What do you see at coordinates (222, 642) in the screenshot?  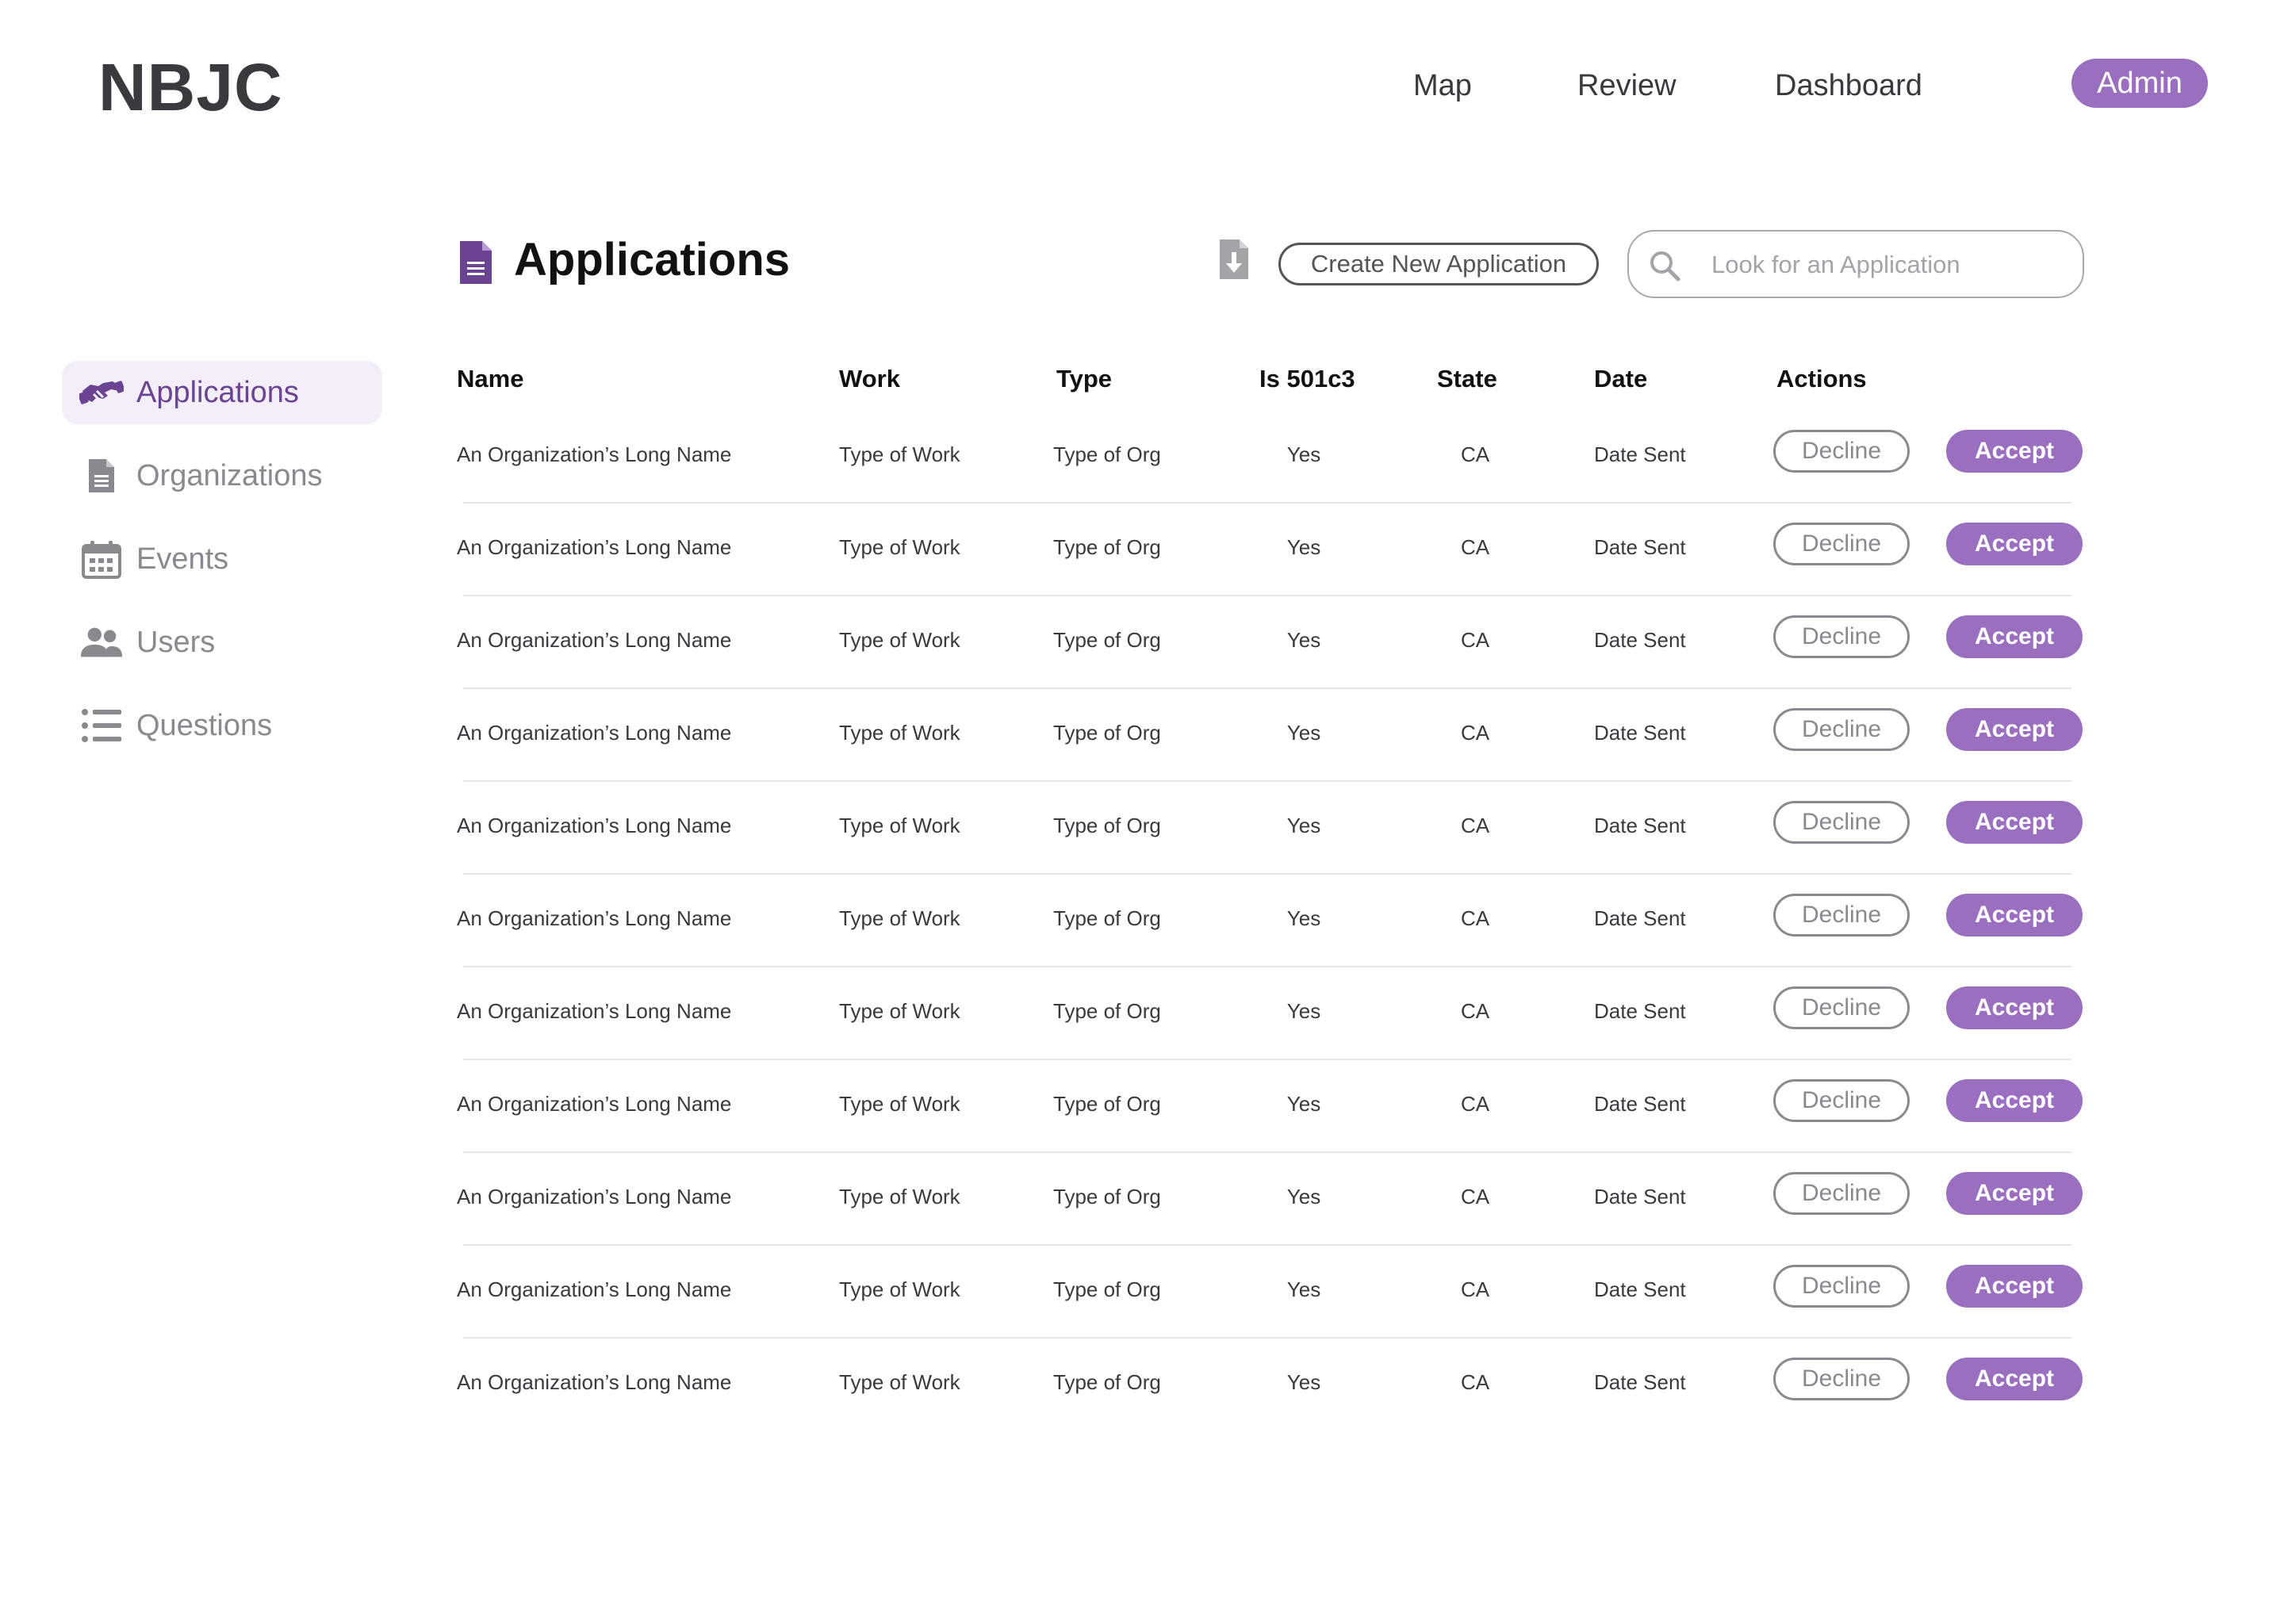 I see `sidebar-item-users: Users` at bounding box center [222, 642].